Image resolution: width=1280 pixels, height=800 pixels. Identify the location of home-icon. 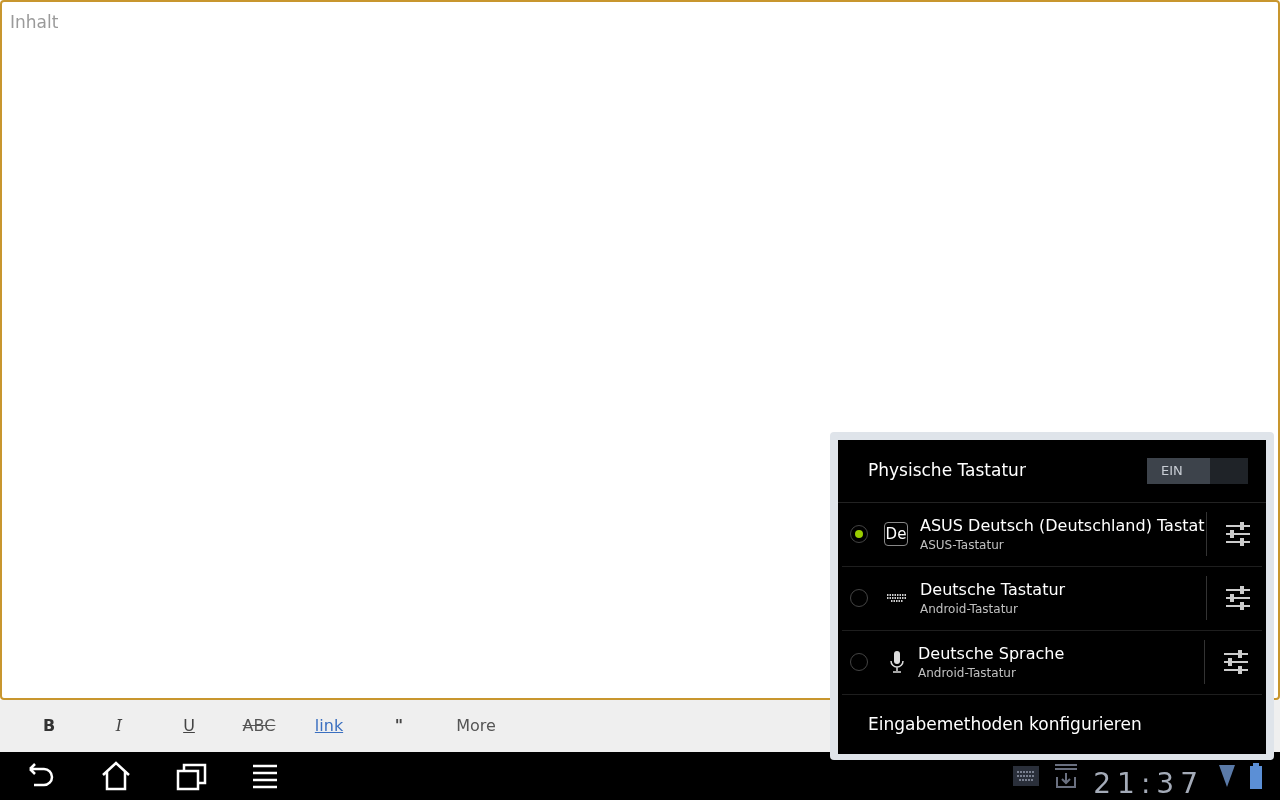
(116, 776).